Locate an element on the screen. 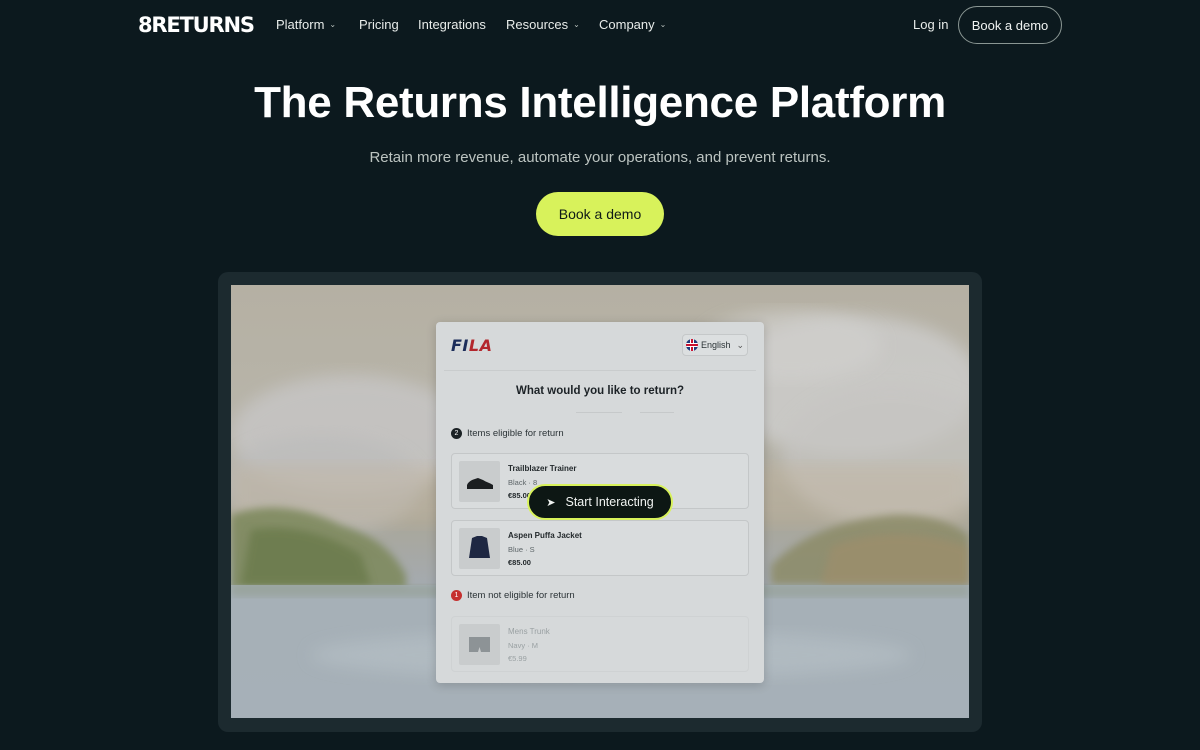 This screenshot has height=750, width=1200. jacket-icon is located at coordinates (479, 547).